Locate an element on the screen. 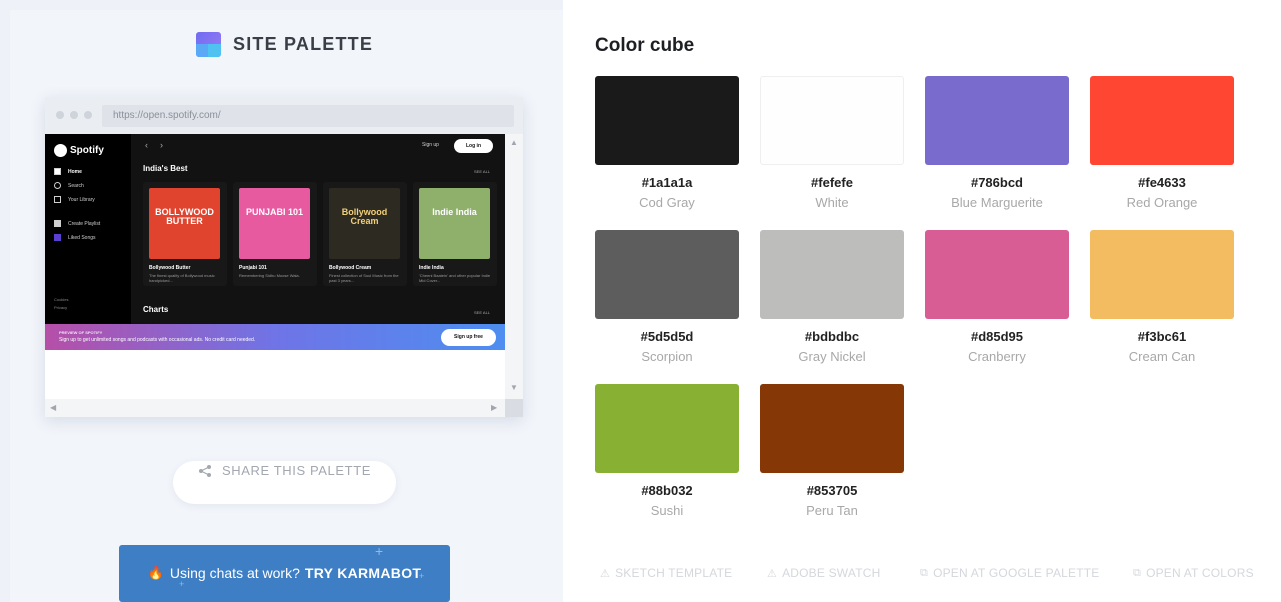 The height and width of the screenshot is (602, 1281). spotify-section-title: India's Best is located at coordinates (165, 168).